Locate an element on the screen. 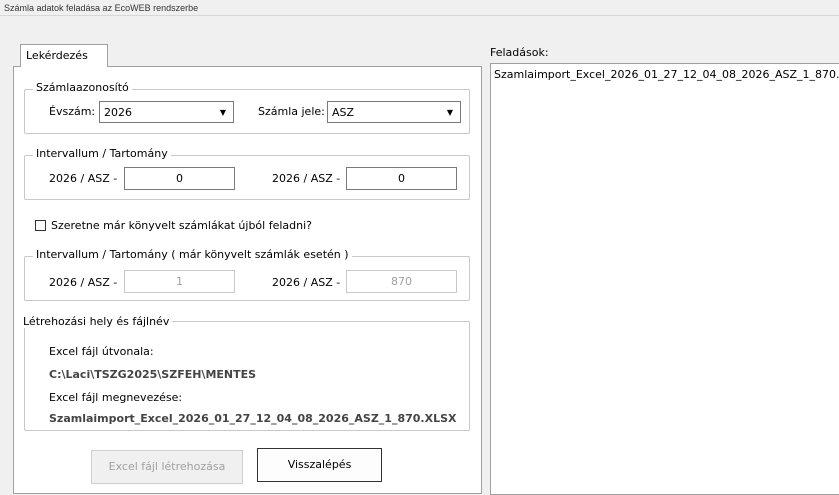  filename-label: Excel fájl megnevezése: is located at coordinates (116, 397).